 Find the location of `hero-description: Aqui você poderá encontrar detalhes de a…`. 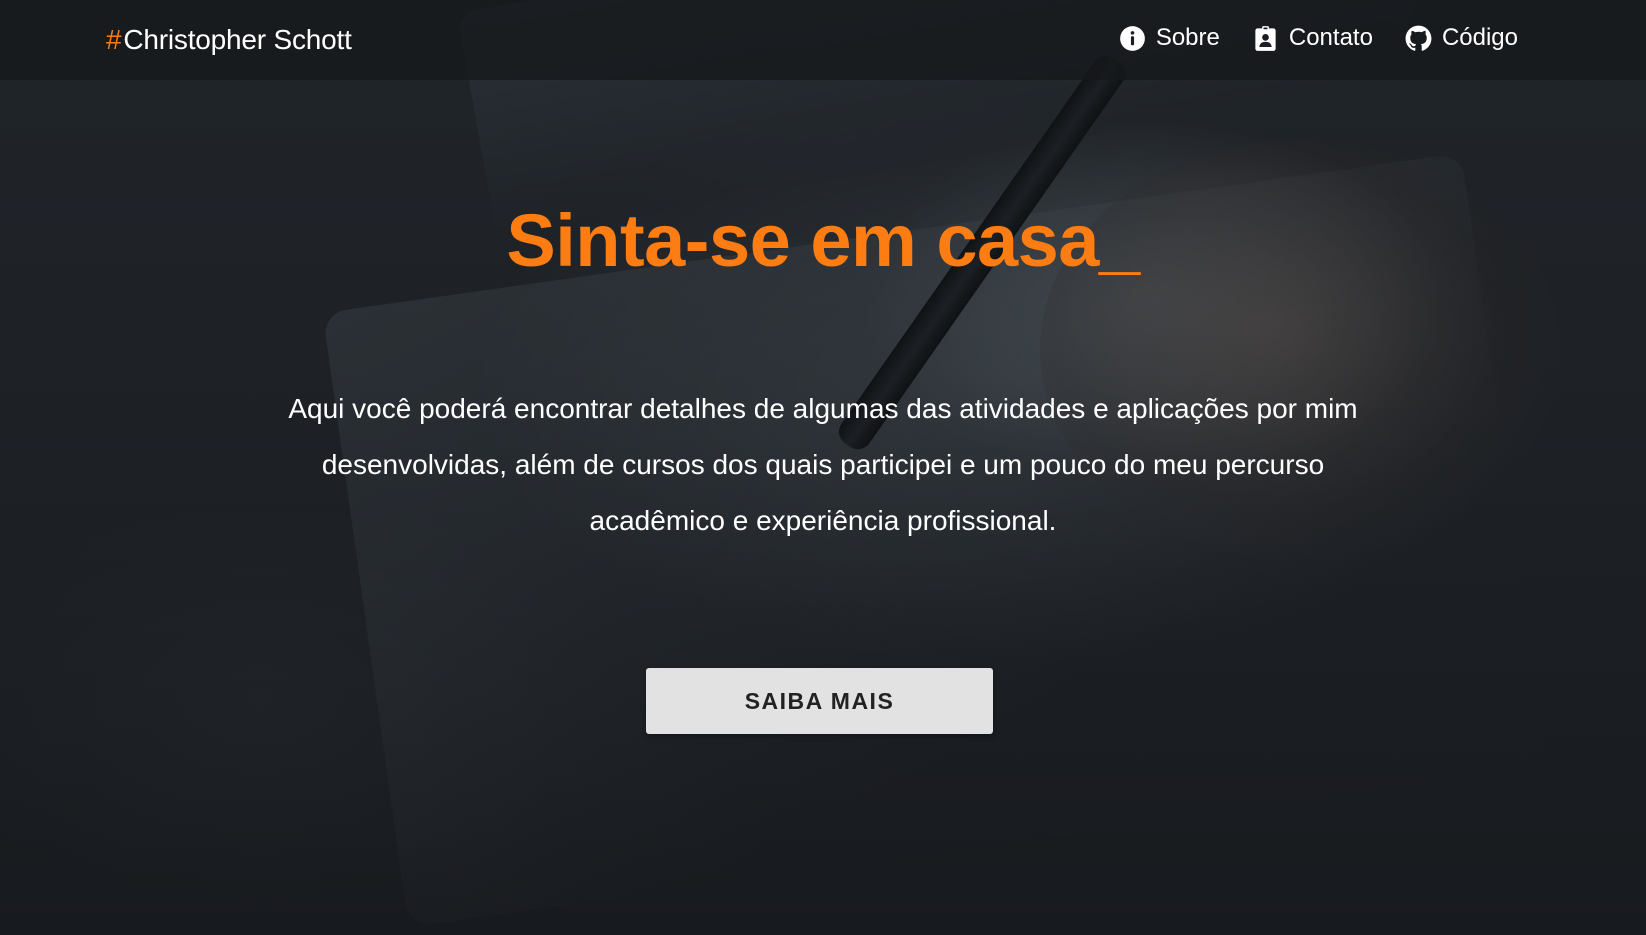

hero-description: Aqui você poderá encontrar detalhes de a… is located at coordinates (823, 464).